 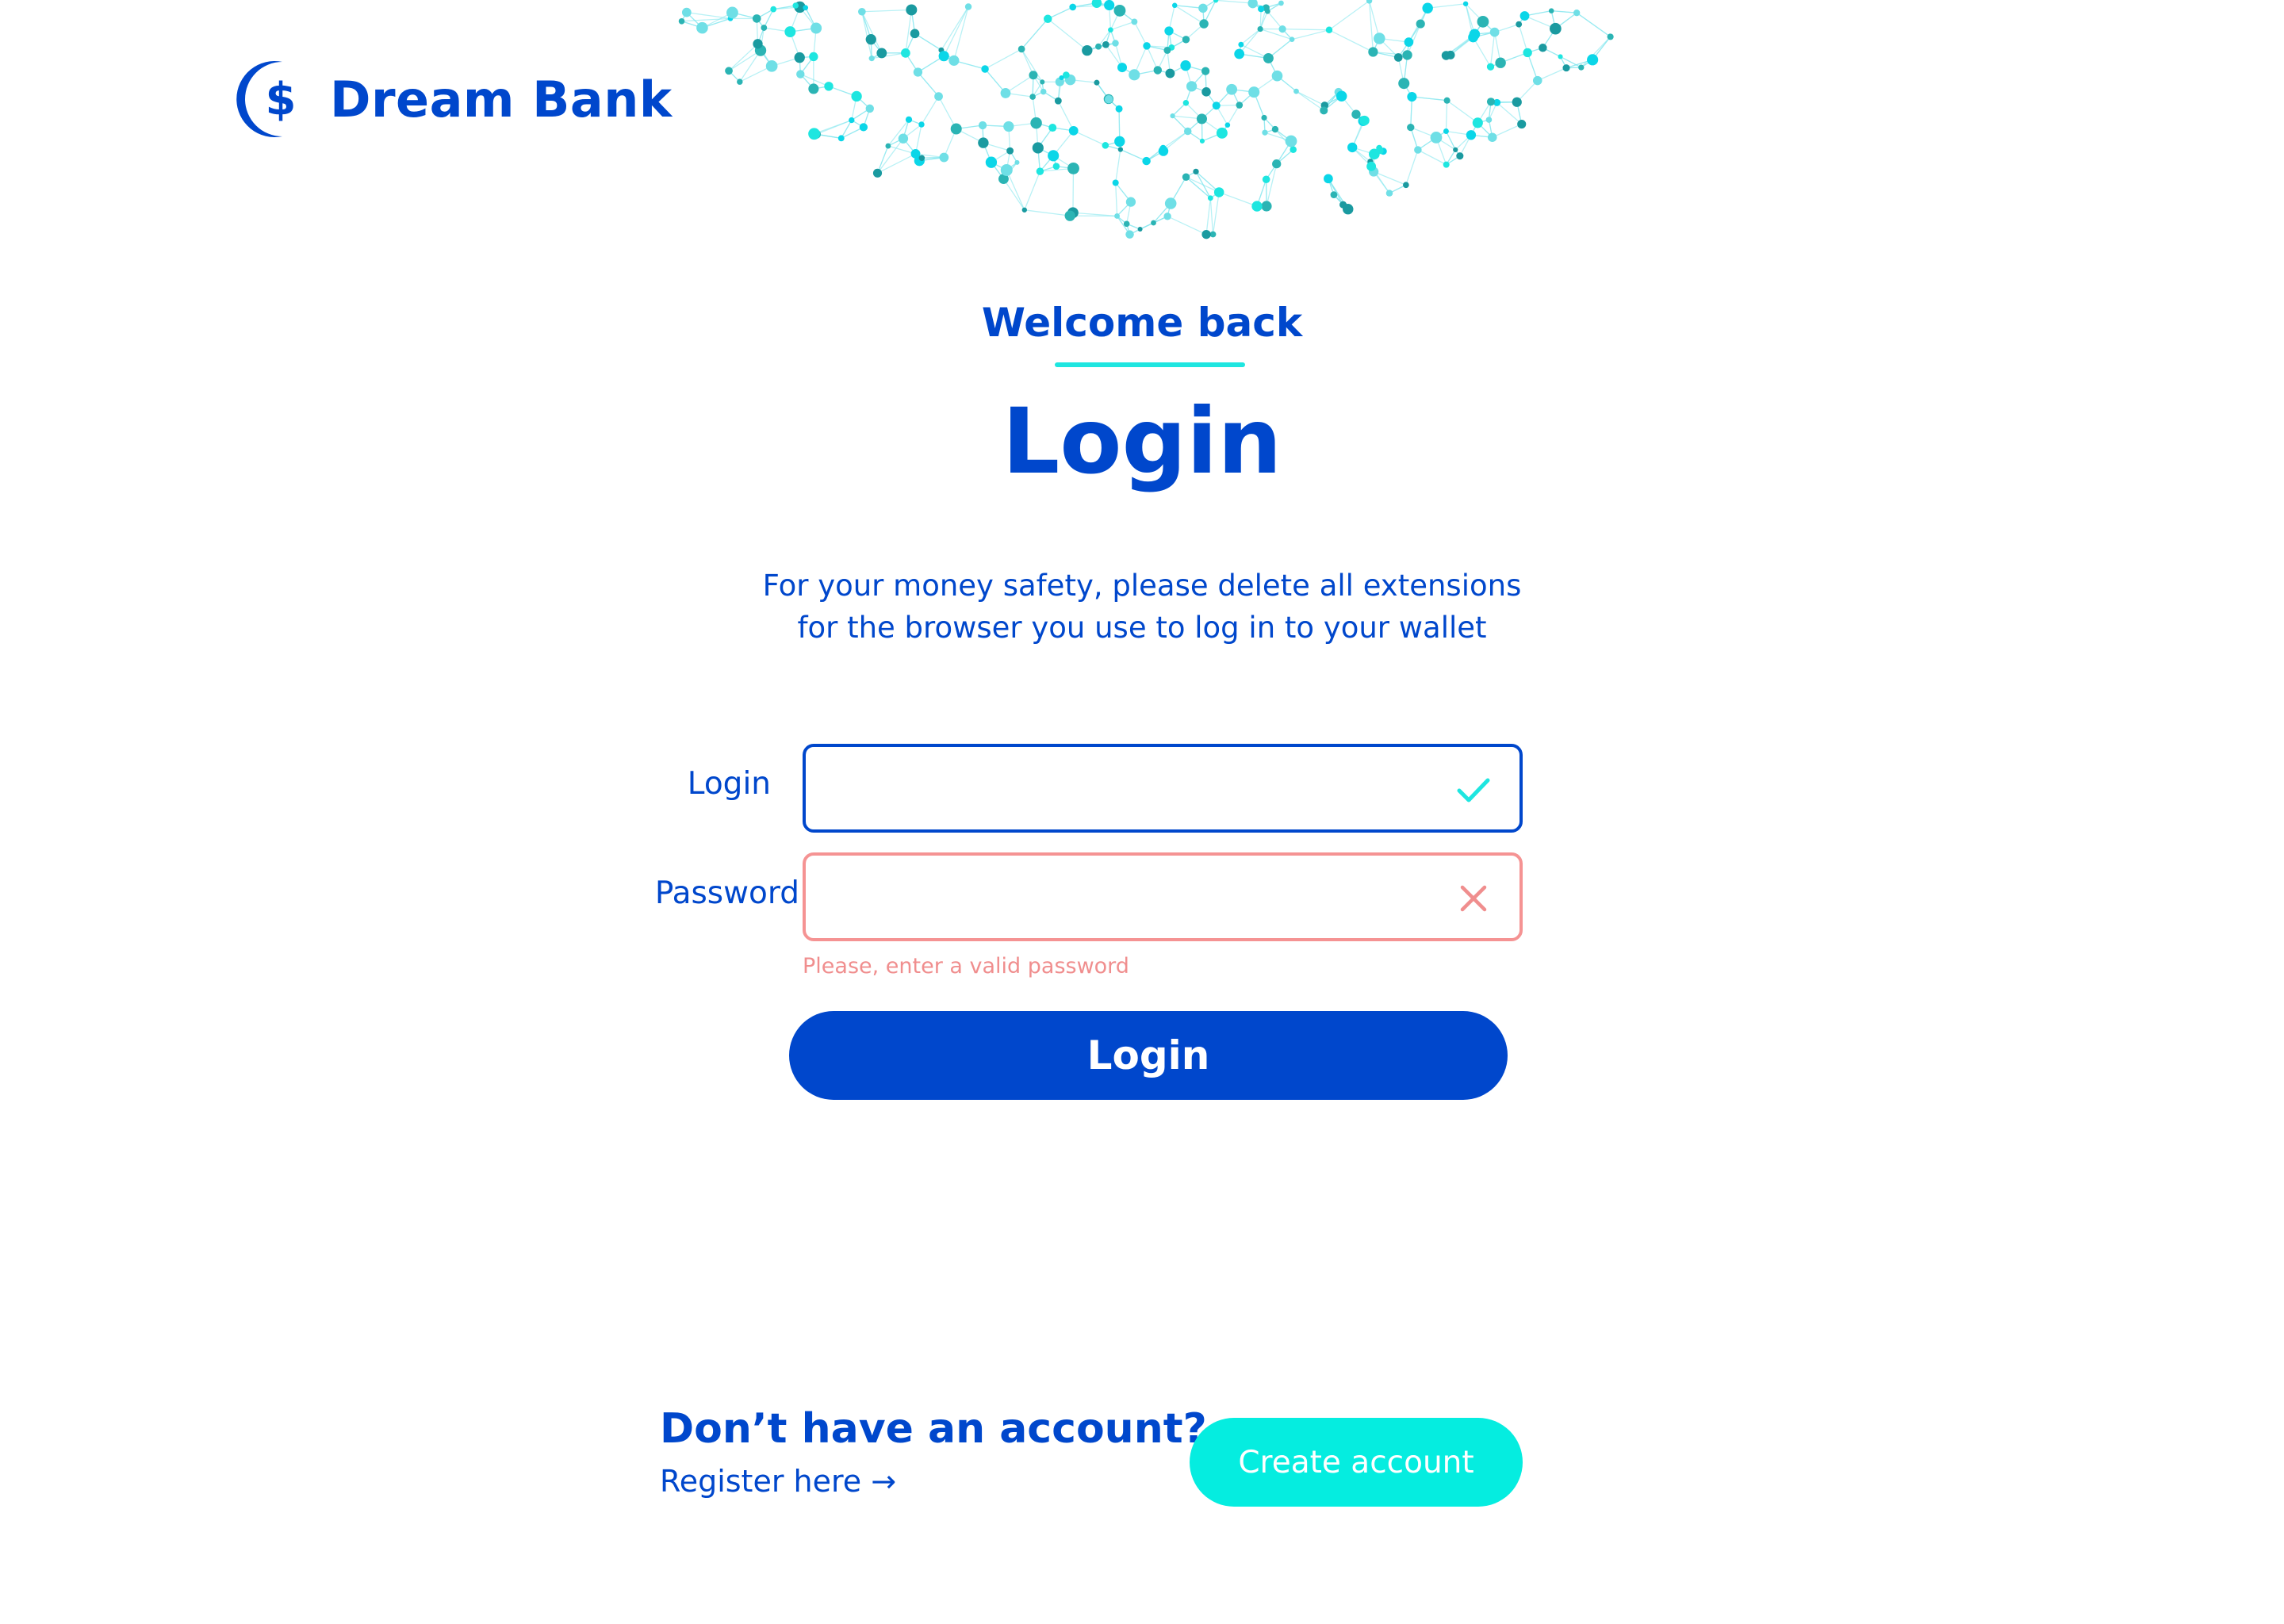 I want to click on login-button: Login, so click(x=1148, y=1055).